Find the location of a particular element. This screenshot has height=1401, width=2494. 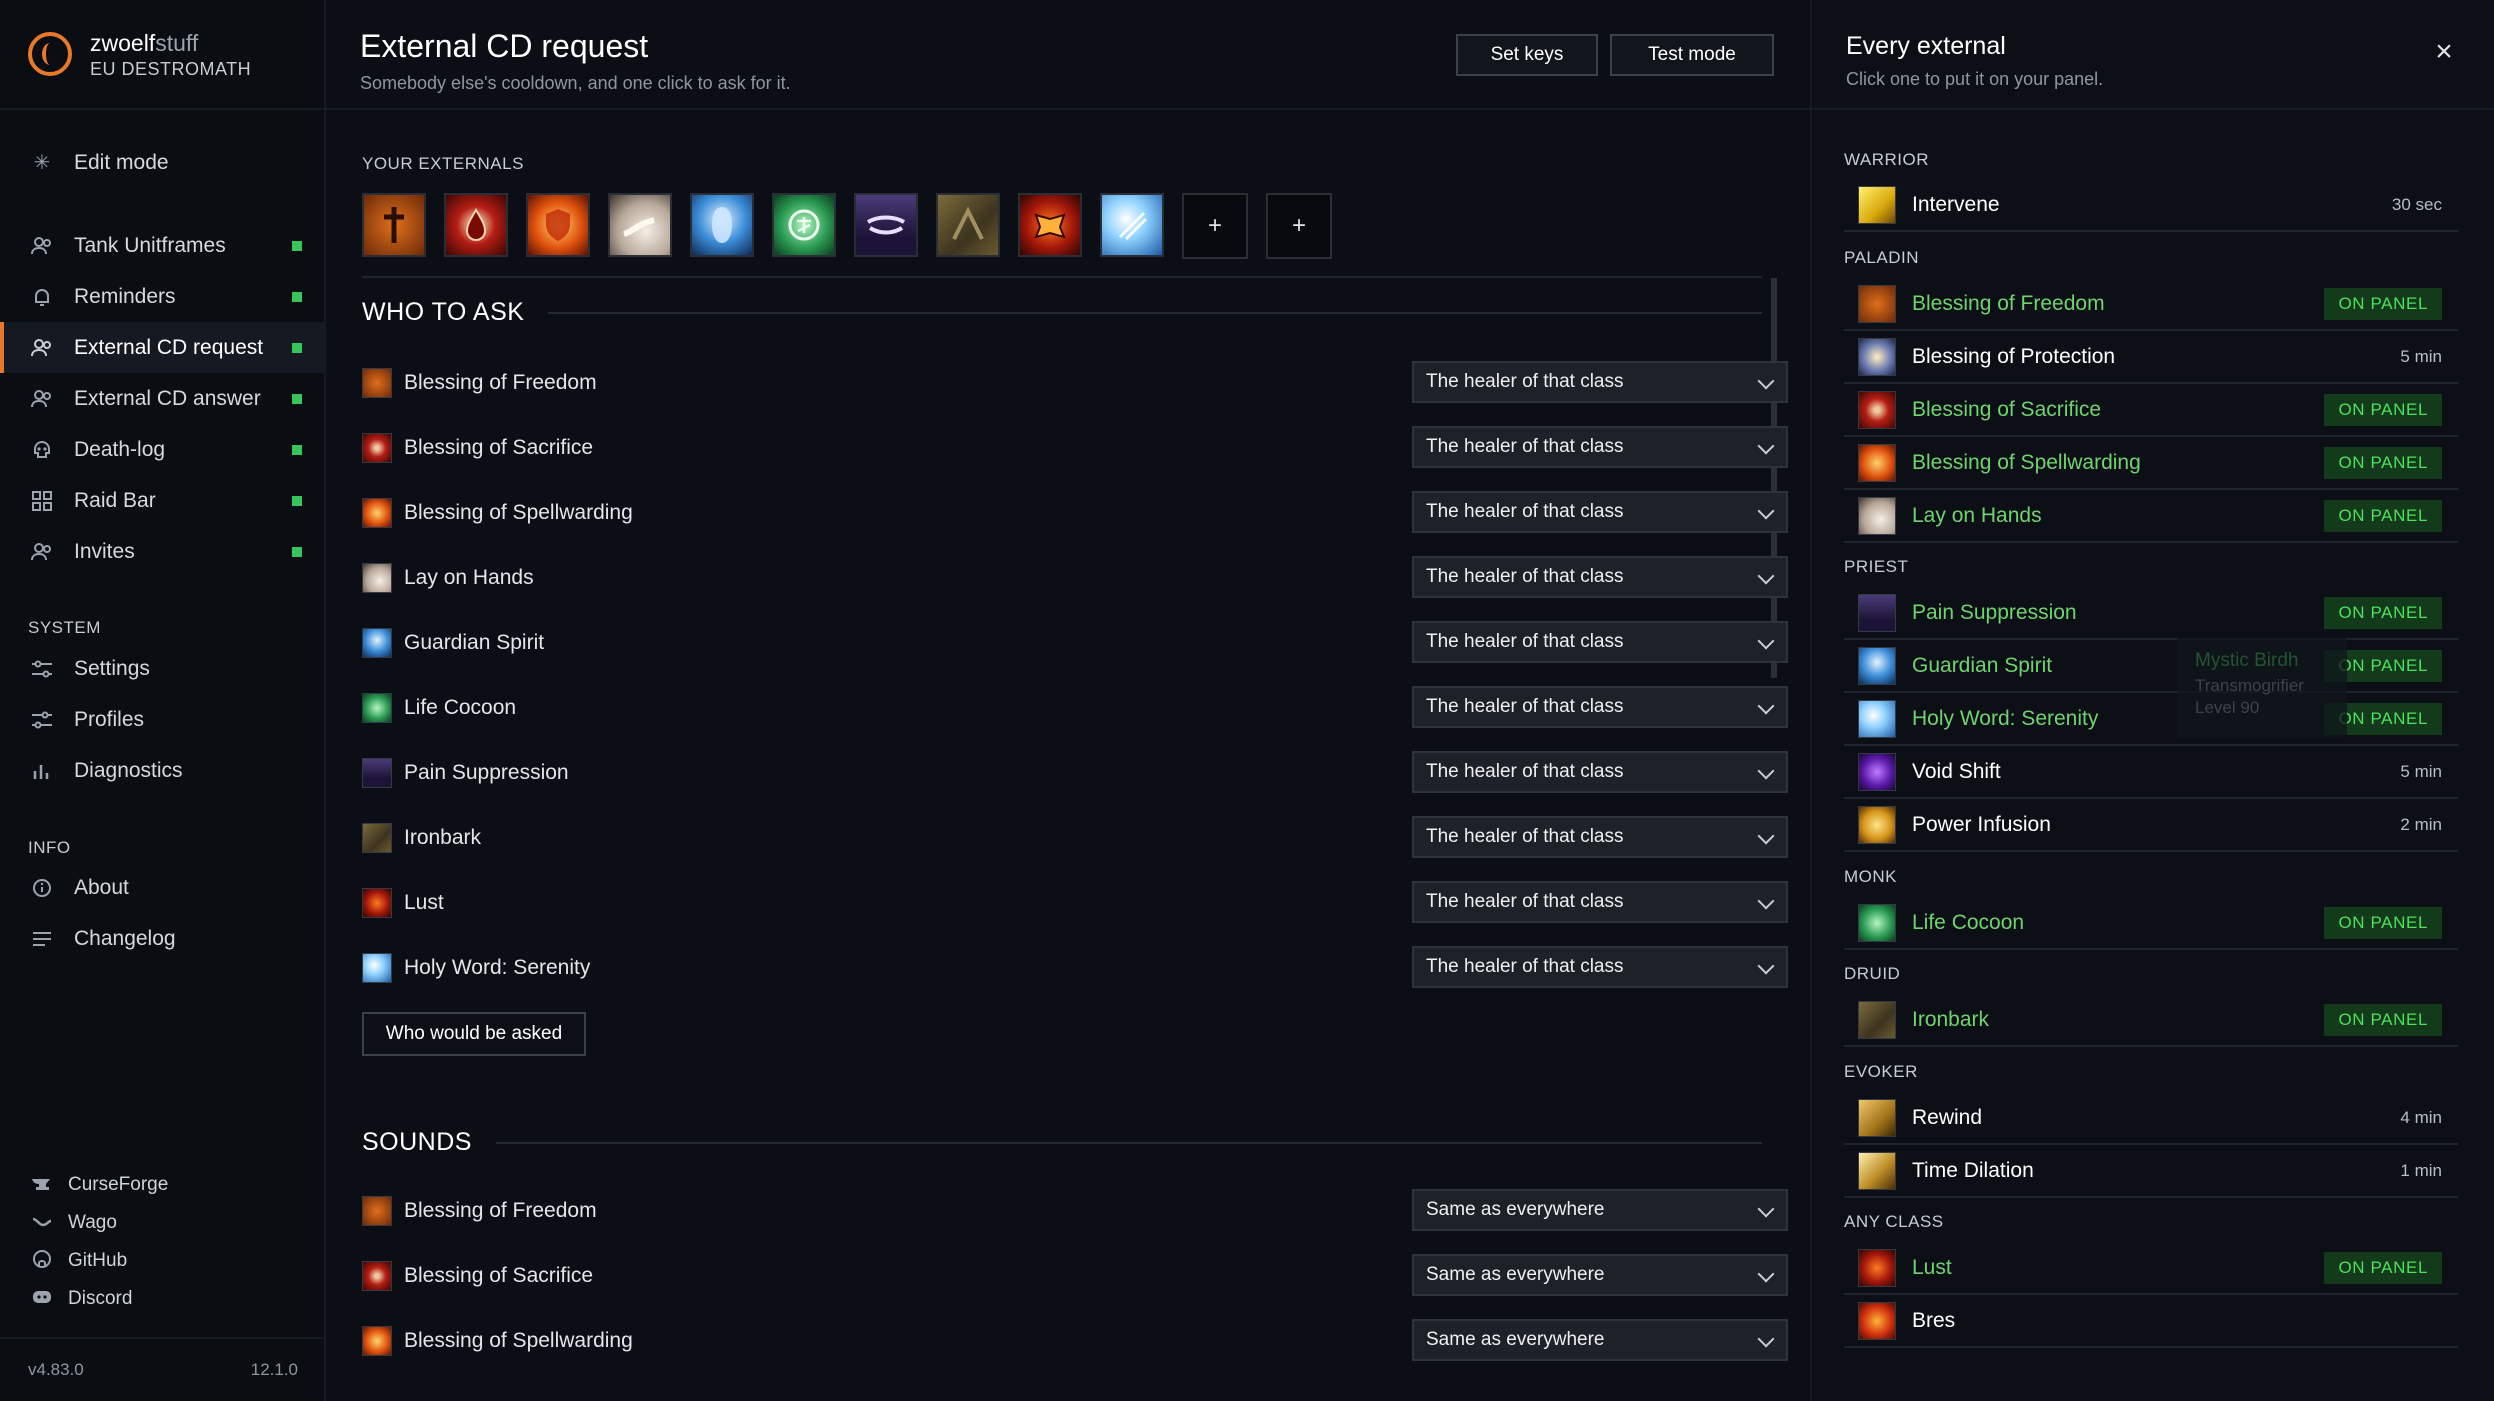

lust-icon is located at coordinates (1050, 225).